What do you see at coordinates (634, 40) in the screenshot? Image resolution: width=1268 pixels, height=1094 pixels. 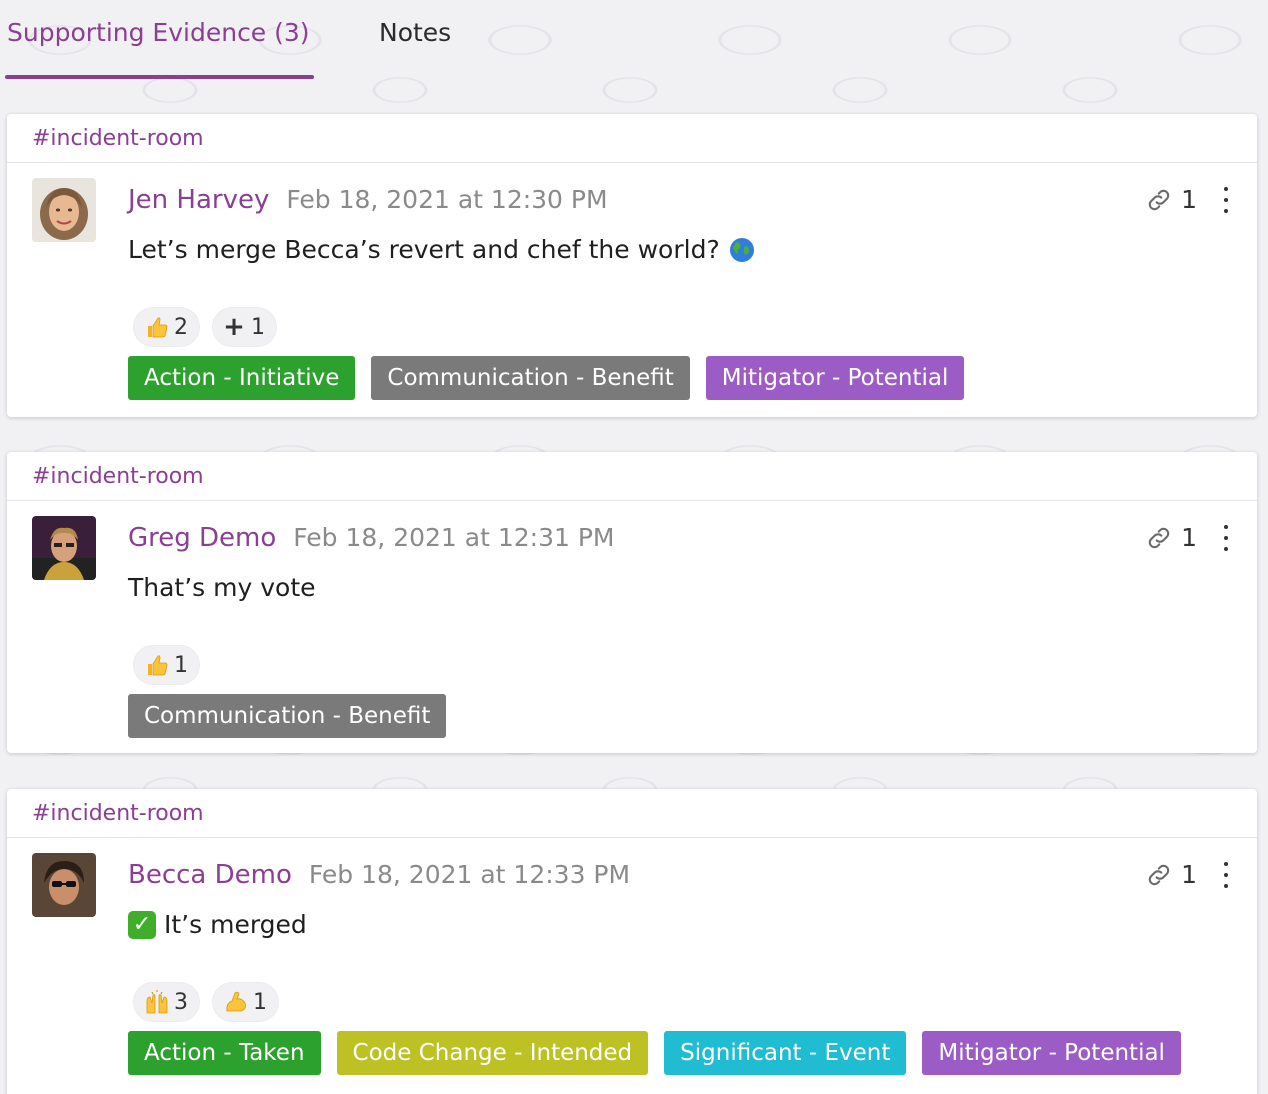 I see `tab-bar: Supporting Evidence (3) Notes` at bounding box center [634, 40].